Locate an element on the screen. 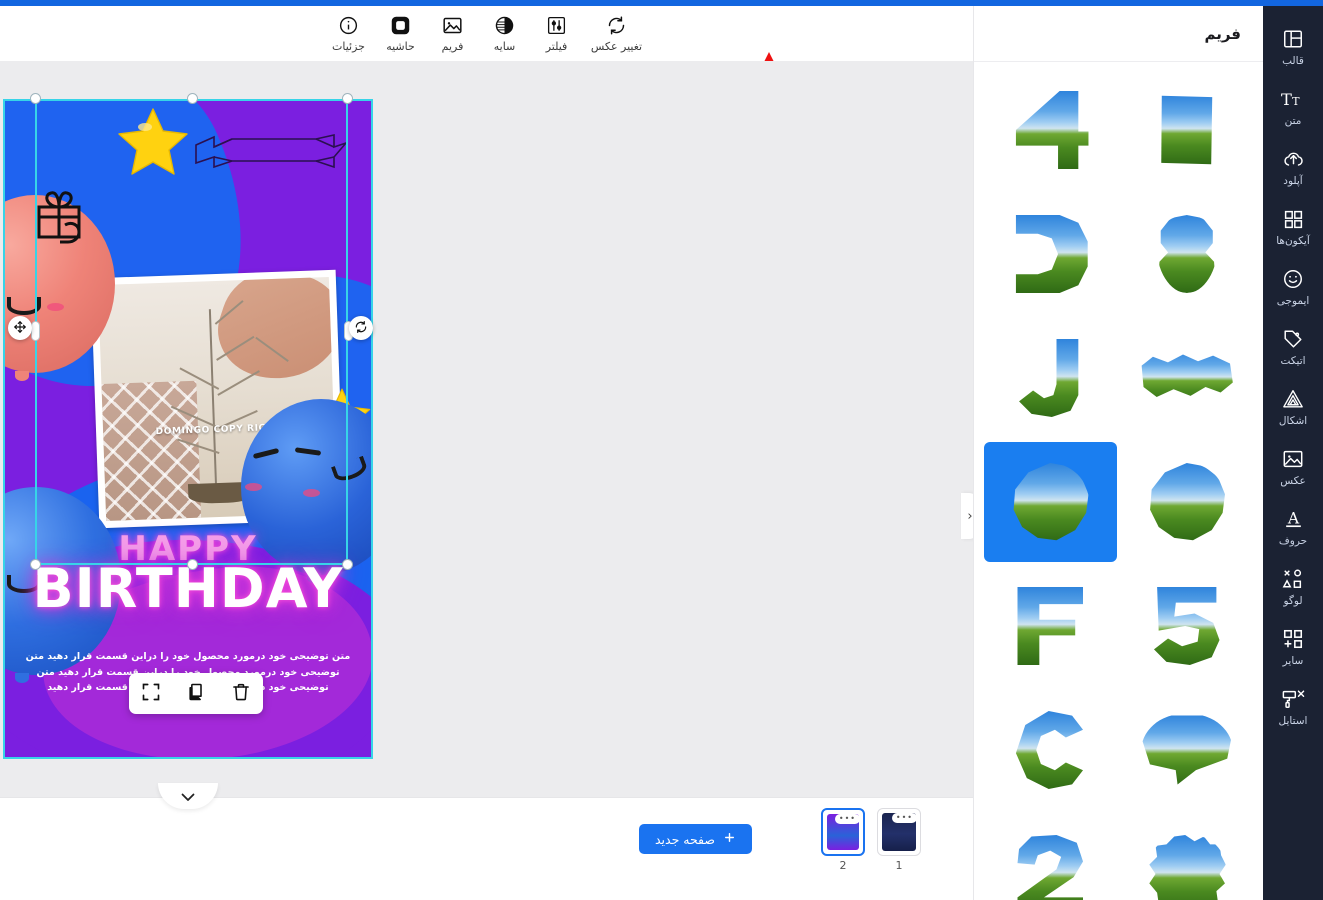 The height and width of the screenshot is (900, 1323). blob-frame-thumbnail is located at coordinates (1187, 867).